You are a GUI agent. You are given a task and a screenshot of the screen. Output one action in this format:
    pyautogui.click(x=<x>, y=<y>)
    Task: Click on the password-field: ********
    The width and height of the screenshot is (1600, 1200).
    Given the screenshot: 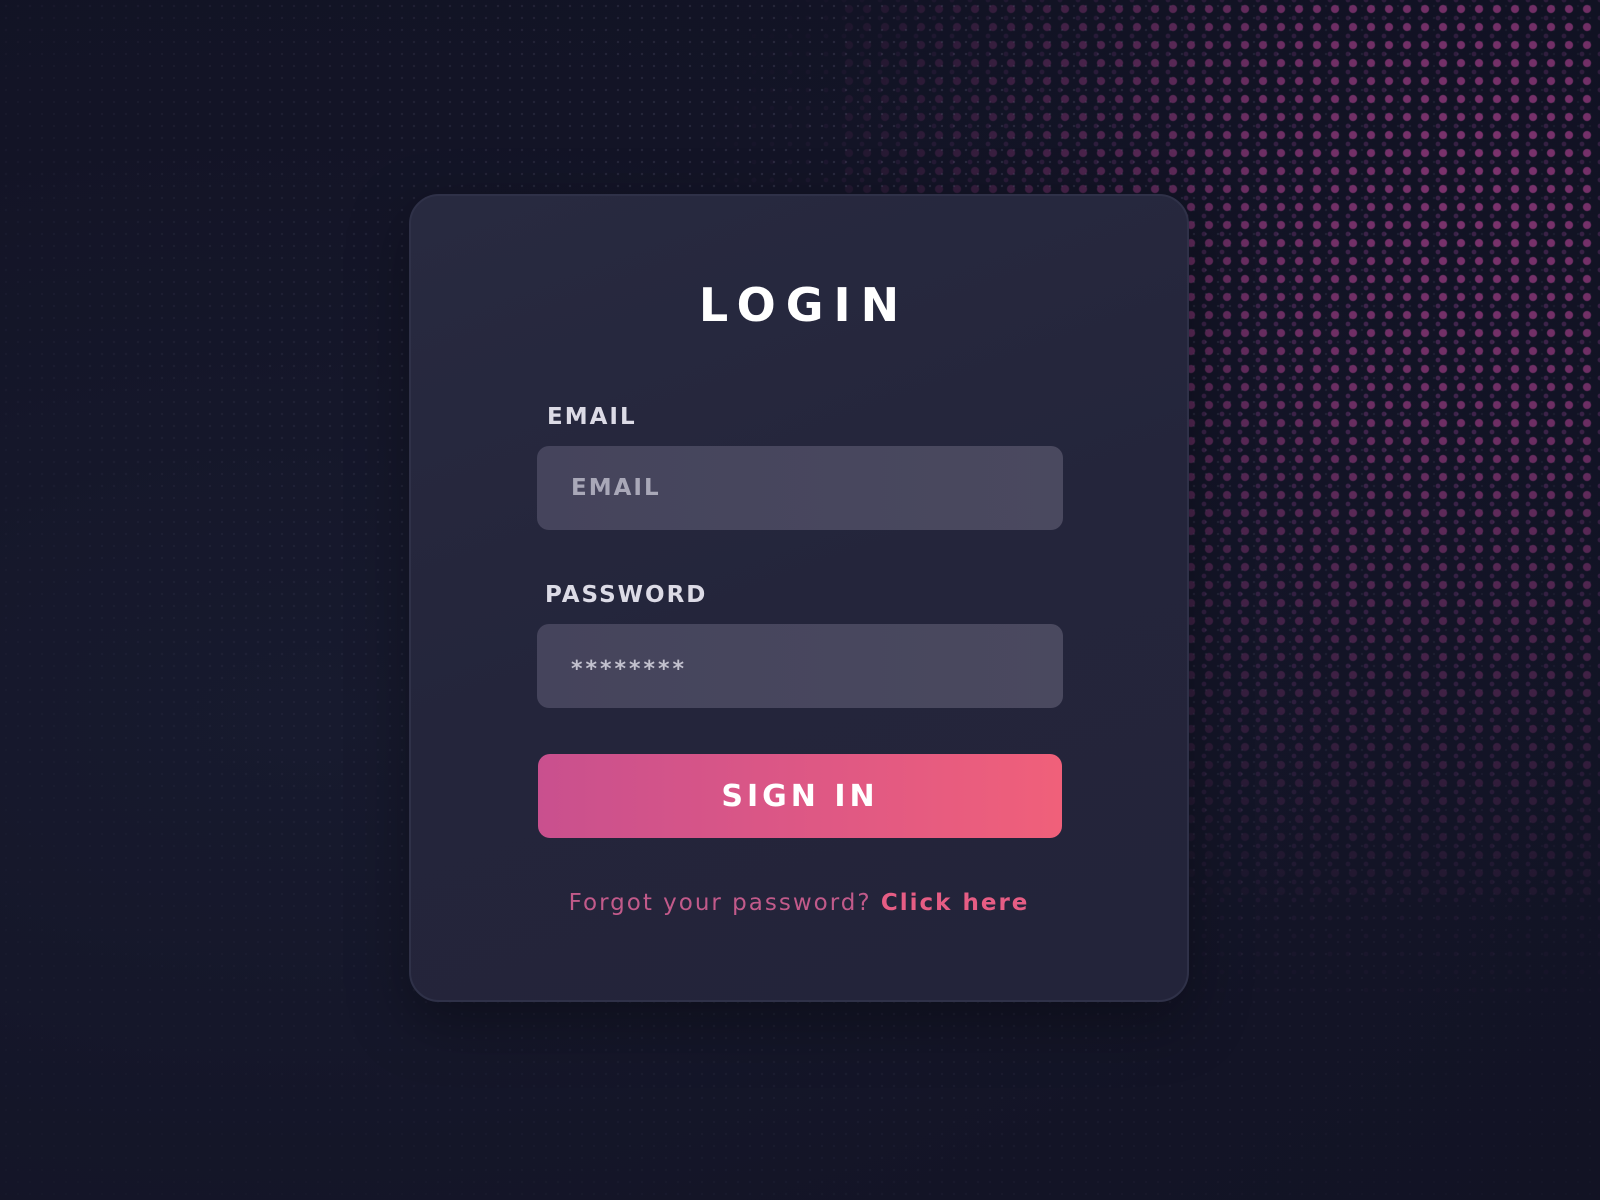 What is the action you would take?
    pyautogui.click(x=800, y=666)
    